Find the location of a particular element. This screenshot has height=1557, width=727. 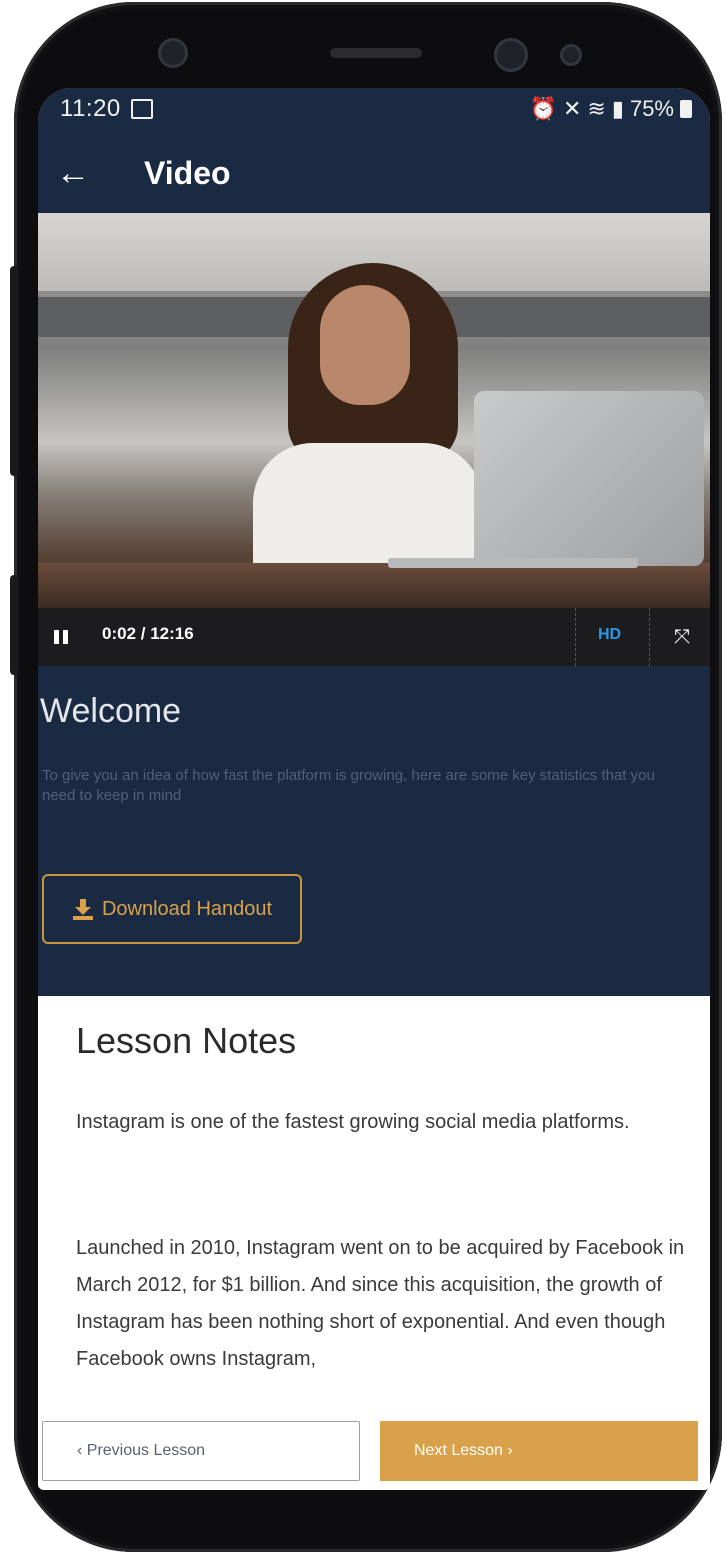

pause-icon is located at coordinates (61, 637).